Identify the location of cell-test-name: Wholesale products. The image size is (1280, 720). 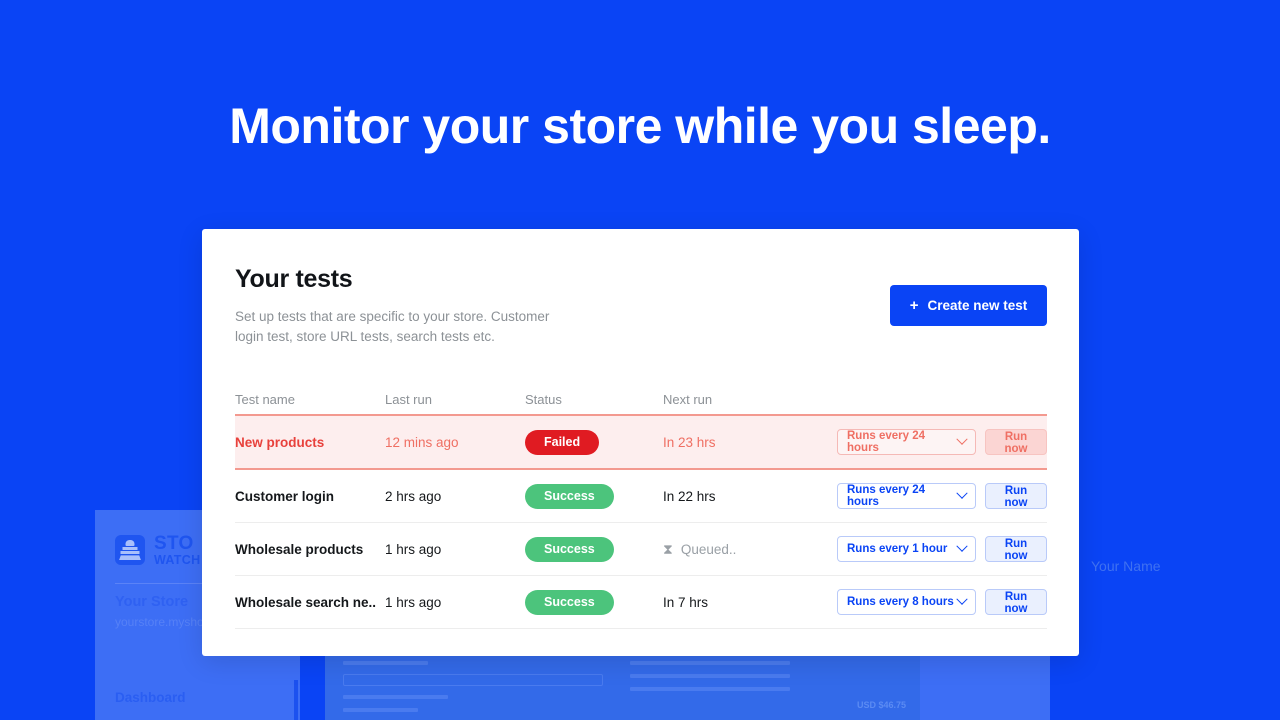
(299, 549).